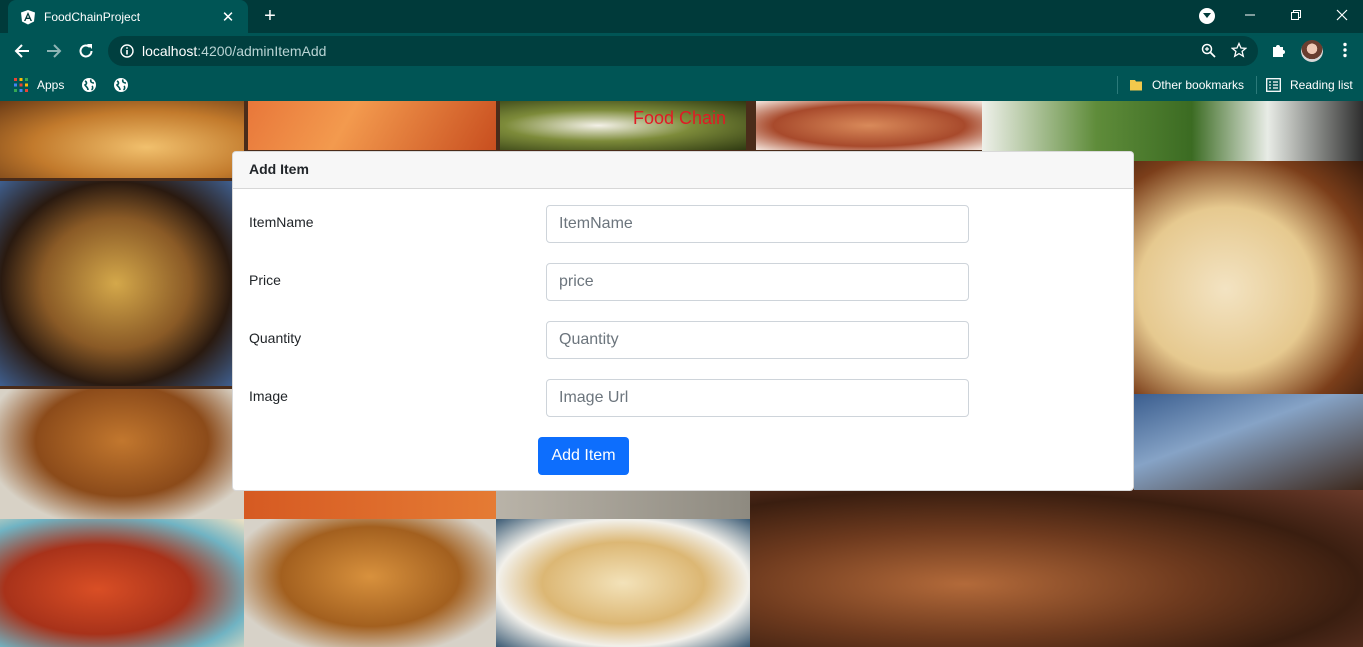  What do you see at coordinates (51, 85) in the screenshot?
I see `bookmark-apps-label: Apps` at bounding box center [51, 85].